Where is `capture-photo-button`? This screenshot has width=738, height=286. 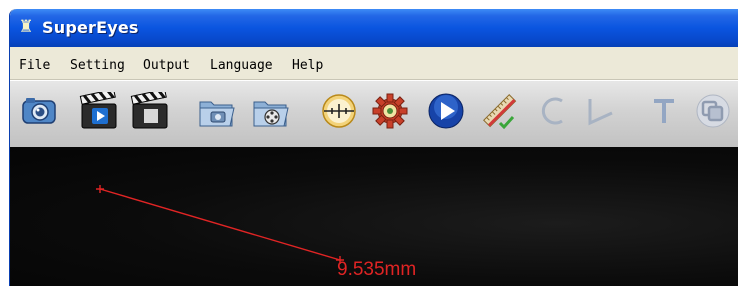 capture-photo-button is located at coordinates (39, 111).